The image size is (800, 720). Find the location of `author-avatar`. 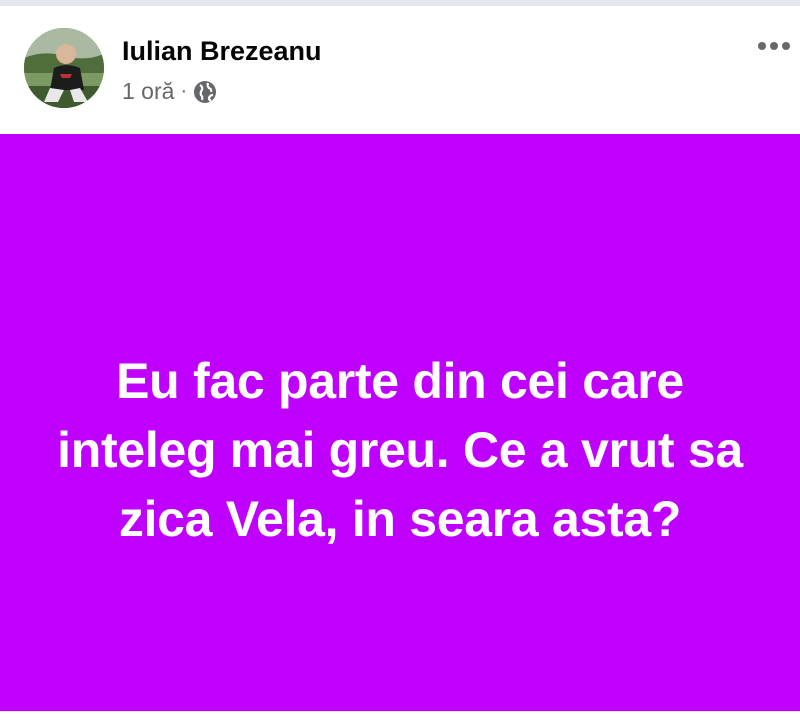

author-avatar is located at coordinates (64, 68).